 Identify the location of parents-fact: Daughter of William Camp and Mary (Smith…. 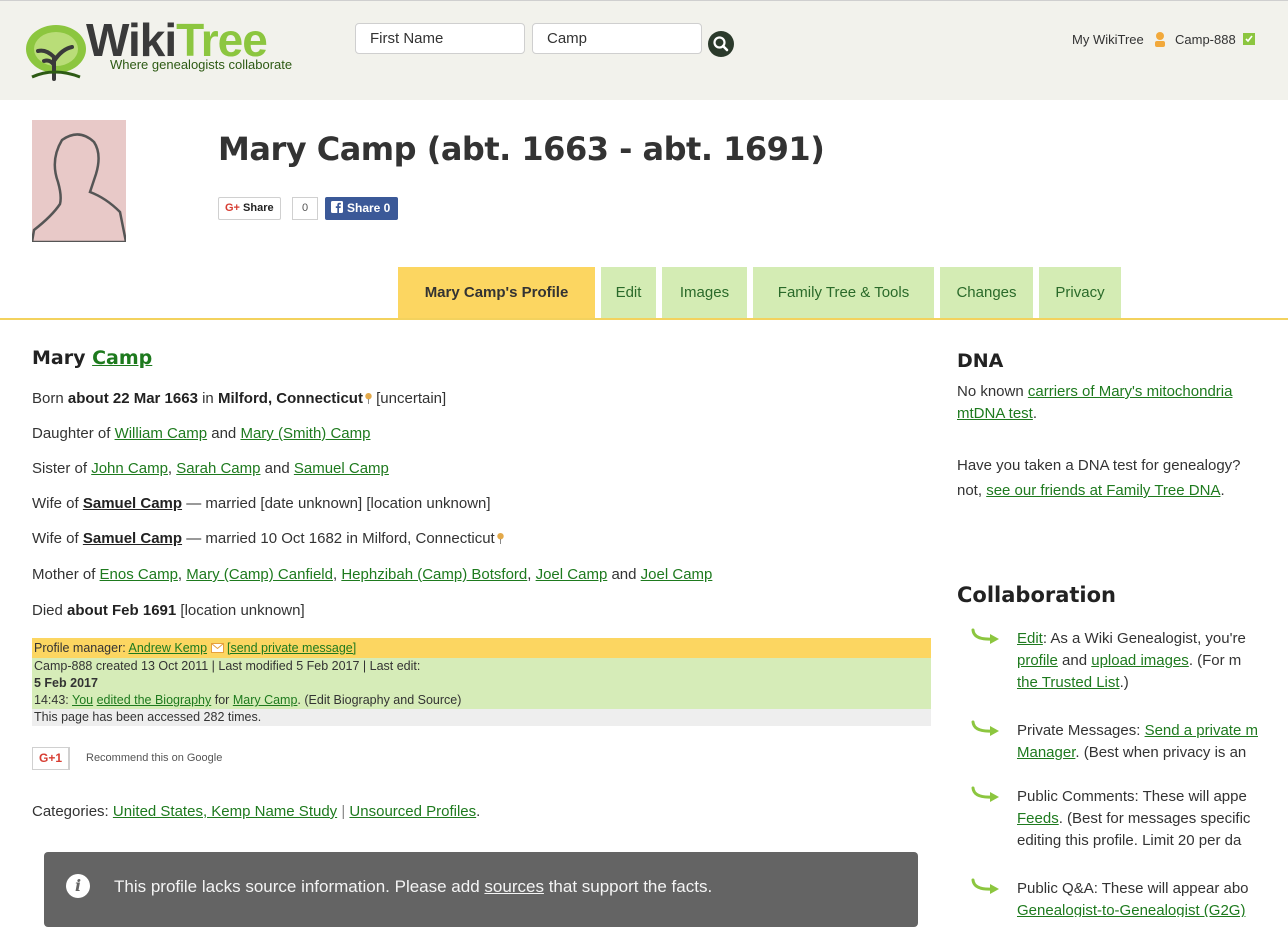
(201, 433).